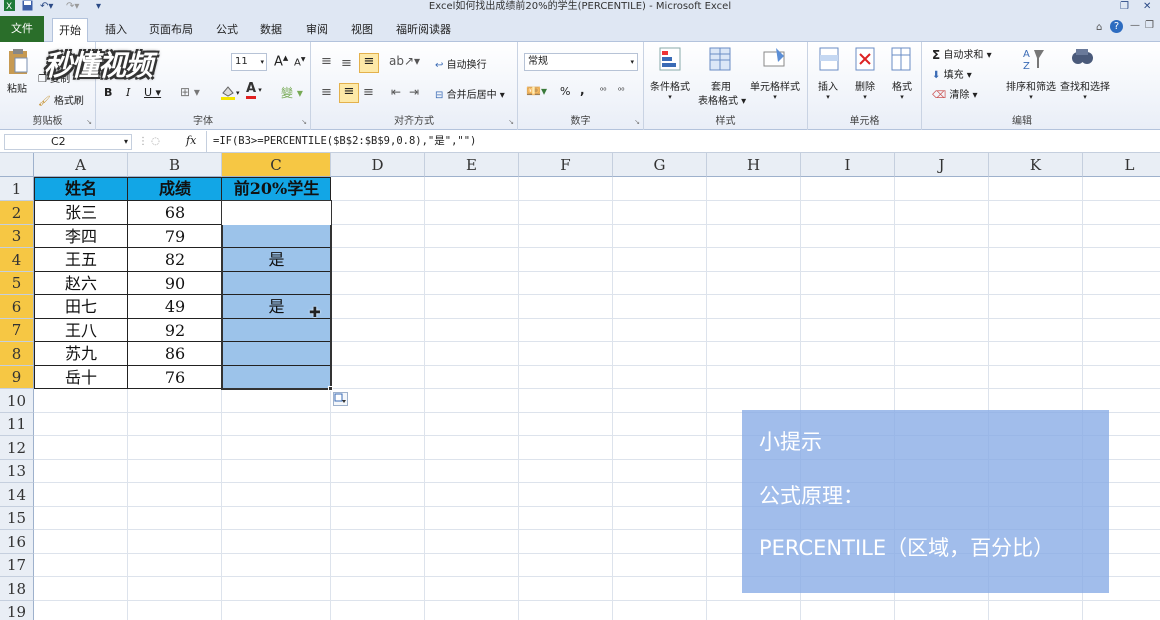 This screenshot has height=620, width=1160. Describe the element at coordinates (17, 165) in the screenshot. I see `select-all-corner` at that location.